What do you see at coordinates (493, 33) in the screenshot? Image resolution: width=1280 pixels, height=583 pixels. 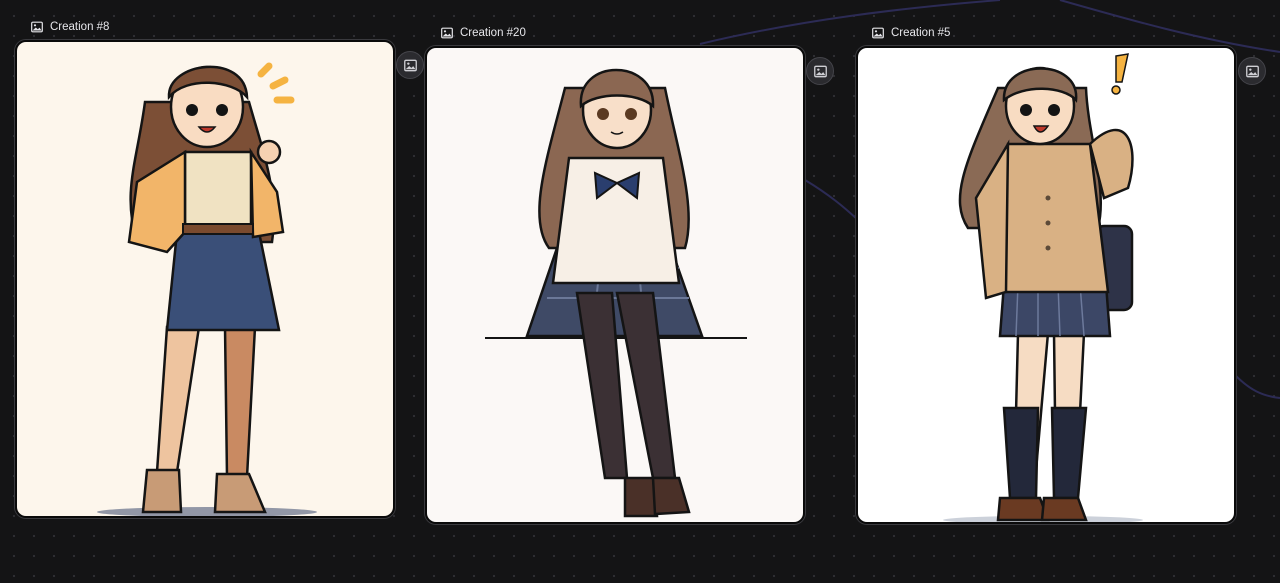 I see `node-title-text: Creation #20` at bounding box center [493, 33].